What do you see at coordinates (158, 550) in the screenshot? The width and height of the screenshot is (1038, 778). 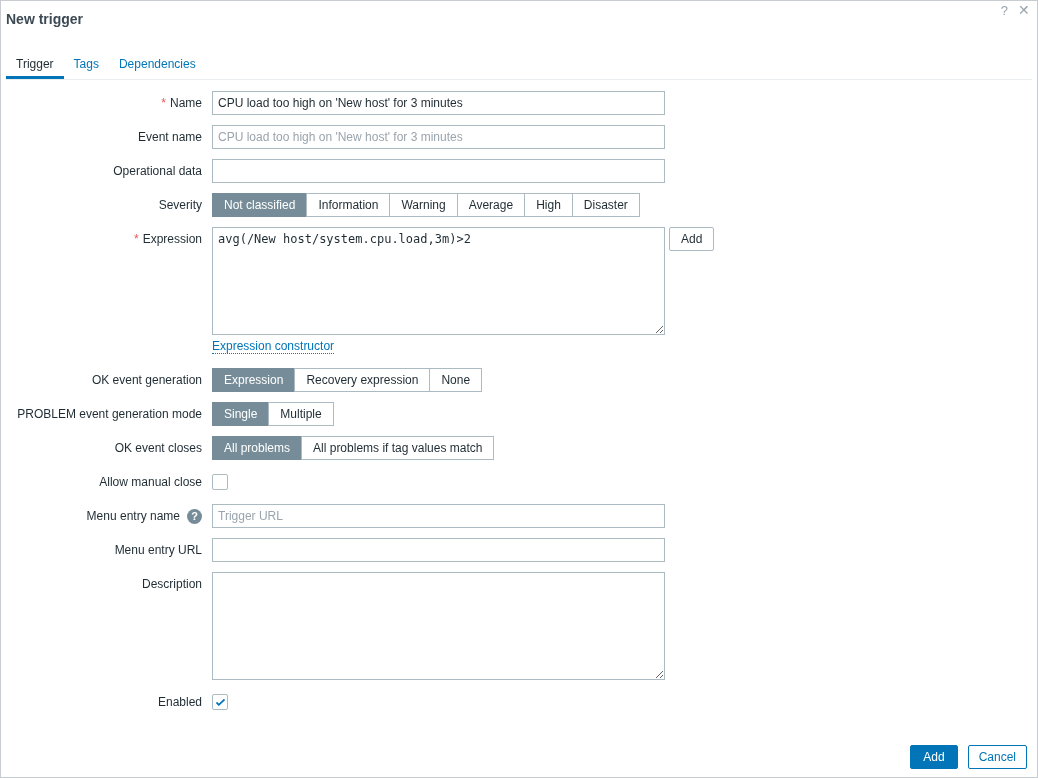 I see `field-label: Menu entry URL` at bounding box center [158, 550].